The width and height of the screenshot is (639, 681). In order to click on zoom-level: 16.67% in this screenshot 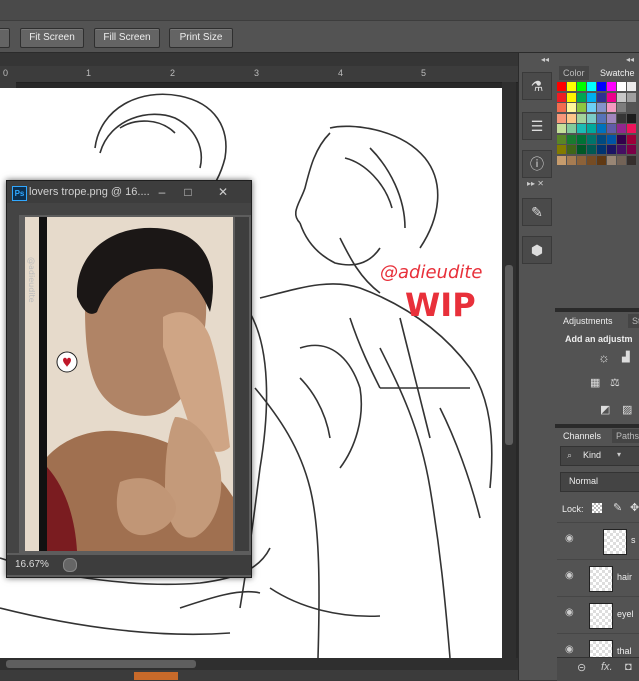, I will do `click(32, 564)`.